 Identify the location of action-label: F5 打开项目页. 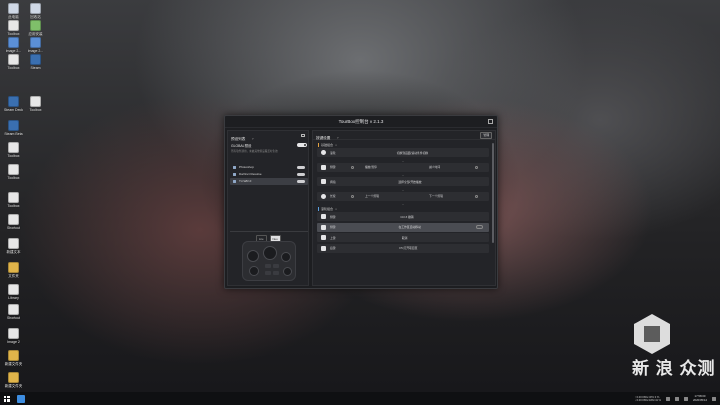
(408, 248).